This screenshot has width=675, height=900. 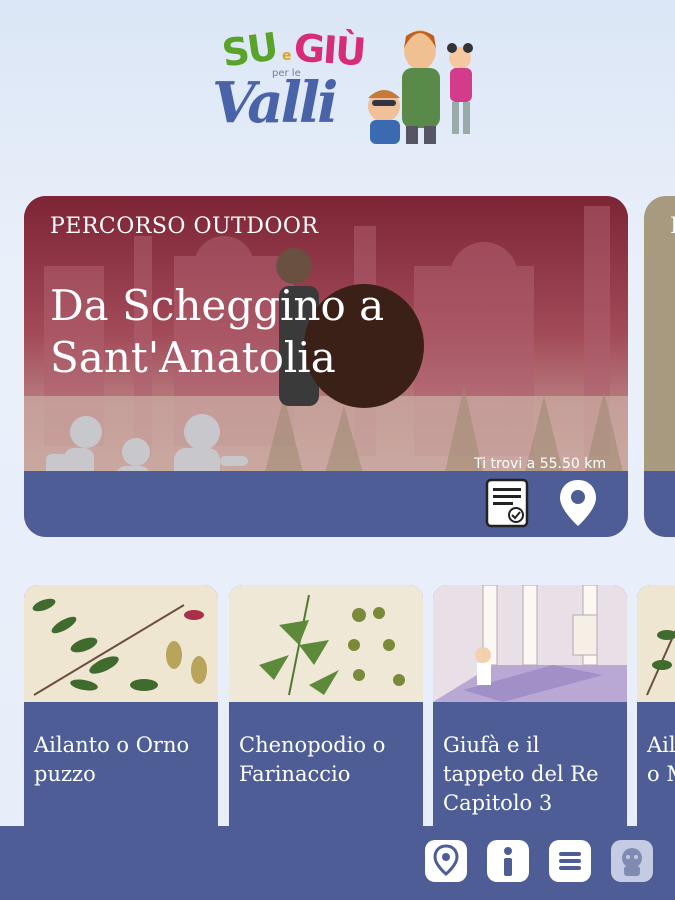 I want to click on route-title: Da Scheggino a Sant'Anatolia, so click(x=217, y=331).